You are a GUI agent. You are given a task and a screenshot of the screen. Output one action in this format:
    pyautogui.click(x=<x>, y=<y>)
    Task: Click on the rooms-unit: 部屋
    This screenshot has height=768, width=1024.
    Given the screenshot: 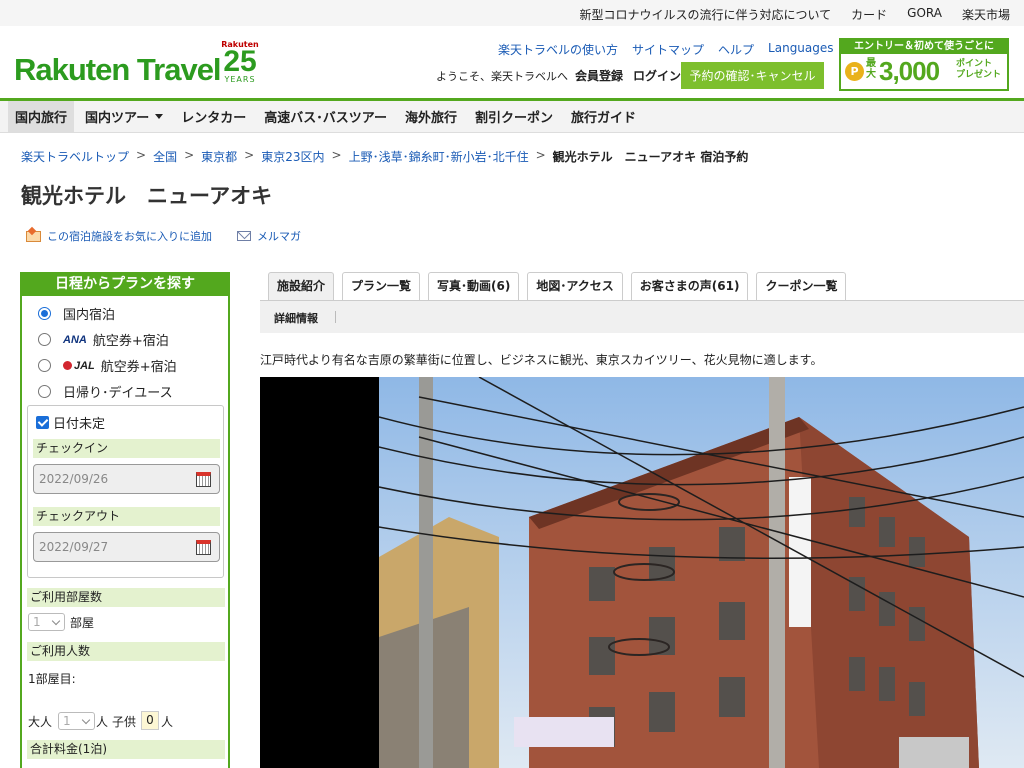 What is the action you would take?
    pyautogui.click(x=82, y=623)
    